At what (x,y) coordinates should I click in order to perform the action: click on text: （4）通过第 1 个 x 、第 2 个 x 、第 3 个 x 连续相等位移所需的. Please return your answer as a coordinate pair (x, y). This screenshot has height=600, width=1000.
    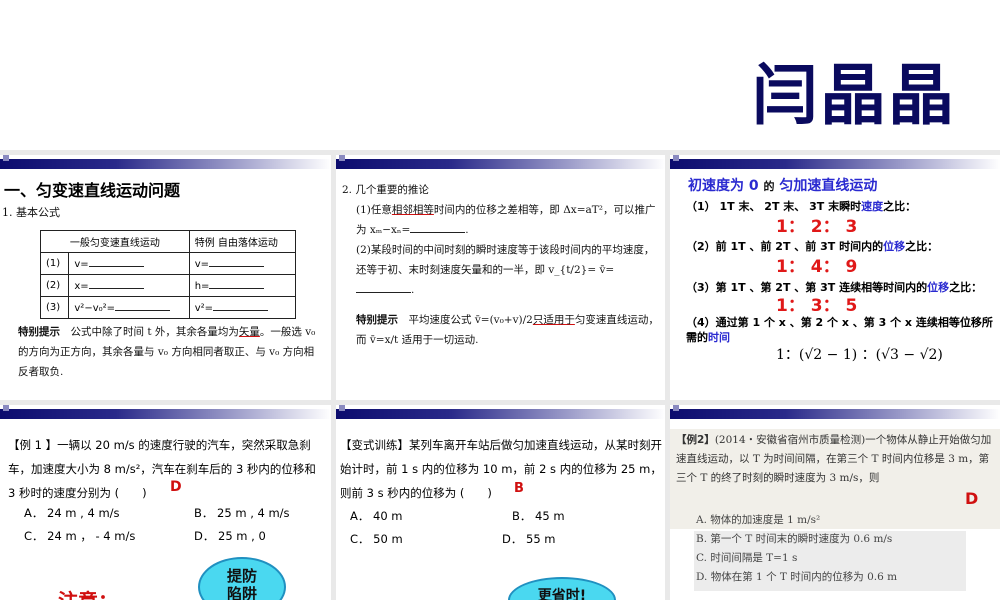
    Looking at the image, I should click on (839, 329).